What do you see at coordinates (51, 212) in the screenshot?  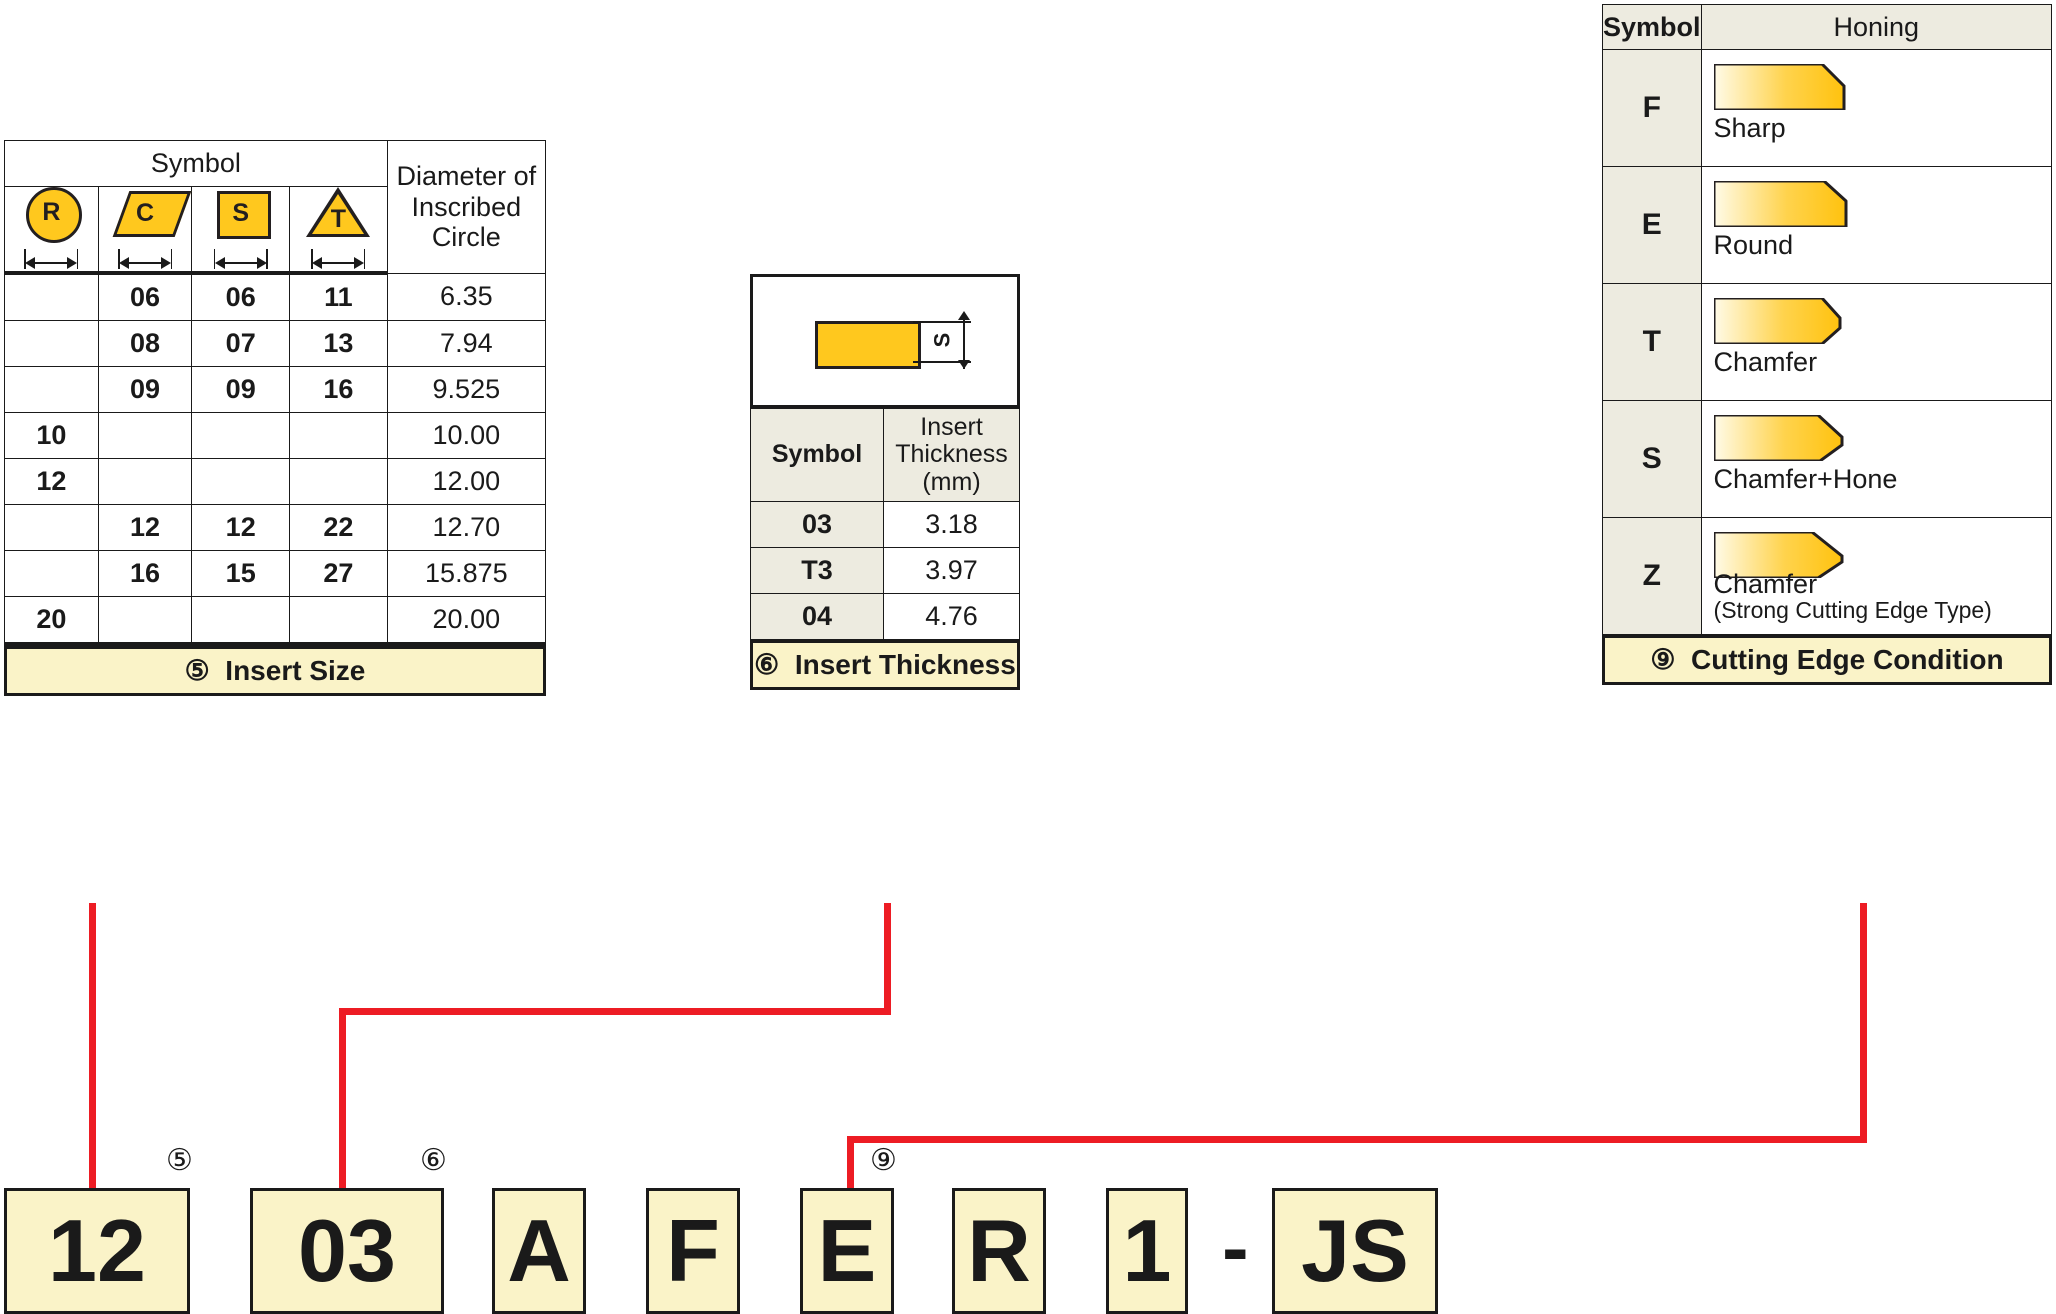 I see `shape-letter-r: R` at bounding box center [51, 212].